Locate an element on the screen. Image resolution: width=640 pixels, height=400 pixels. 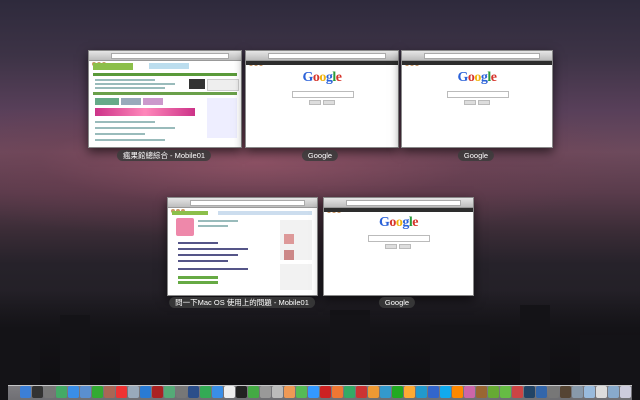
iphoto-icon is located at coordinates (169, 392).